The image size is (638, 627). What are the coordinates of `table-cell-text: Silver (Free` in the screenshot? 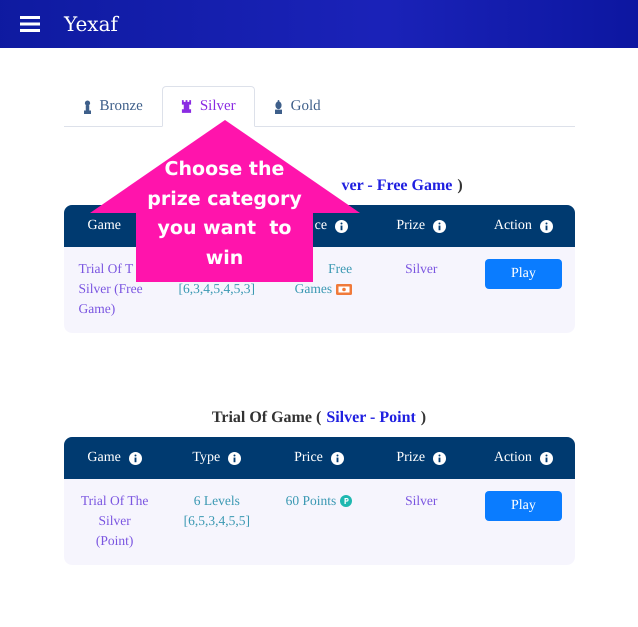 It's located at (110, 289).